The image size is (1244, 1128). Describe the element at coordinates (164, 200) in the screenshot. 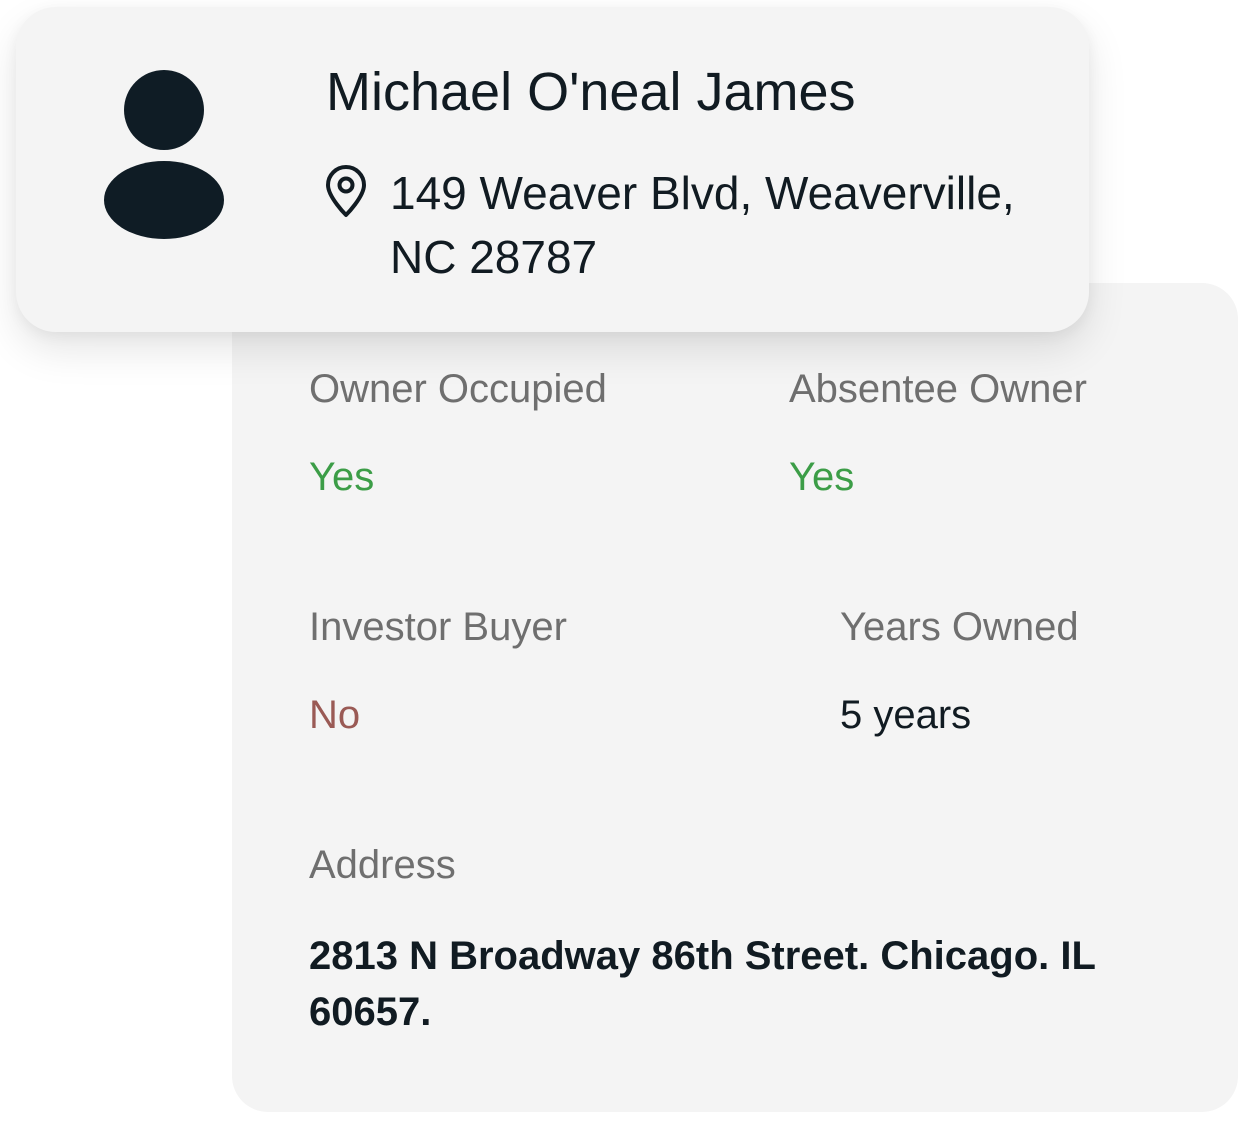

I see `avatar-body` at that location.